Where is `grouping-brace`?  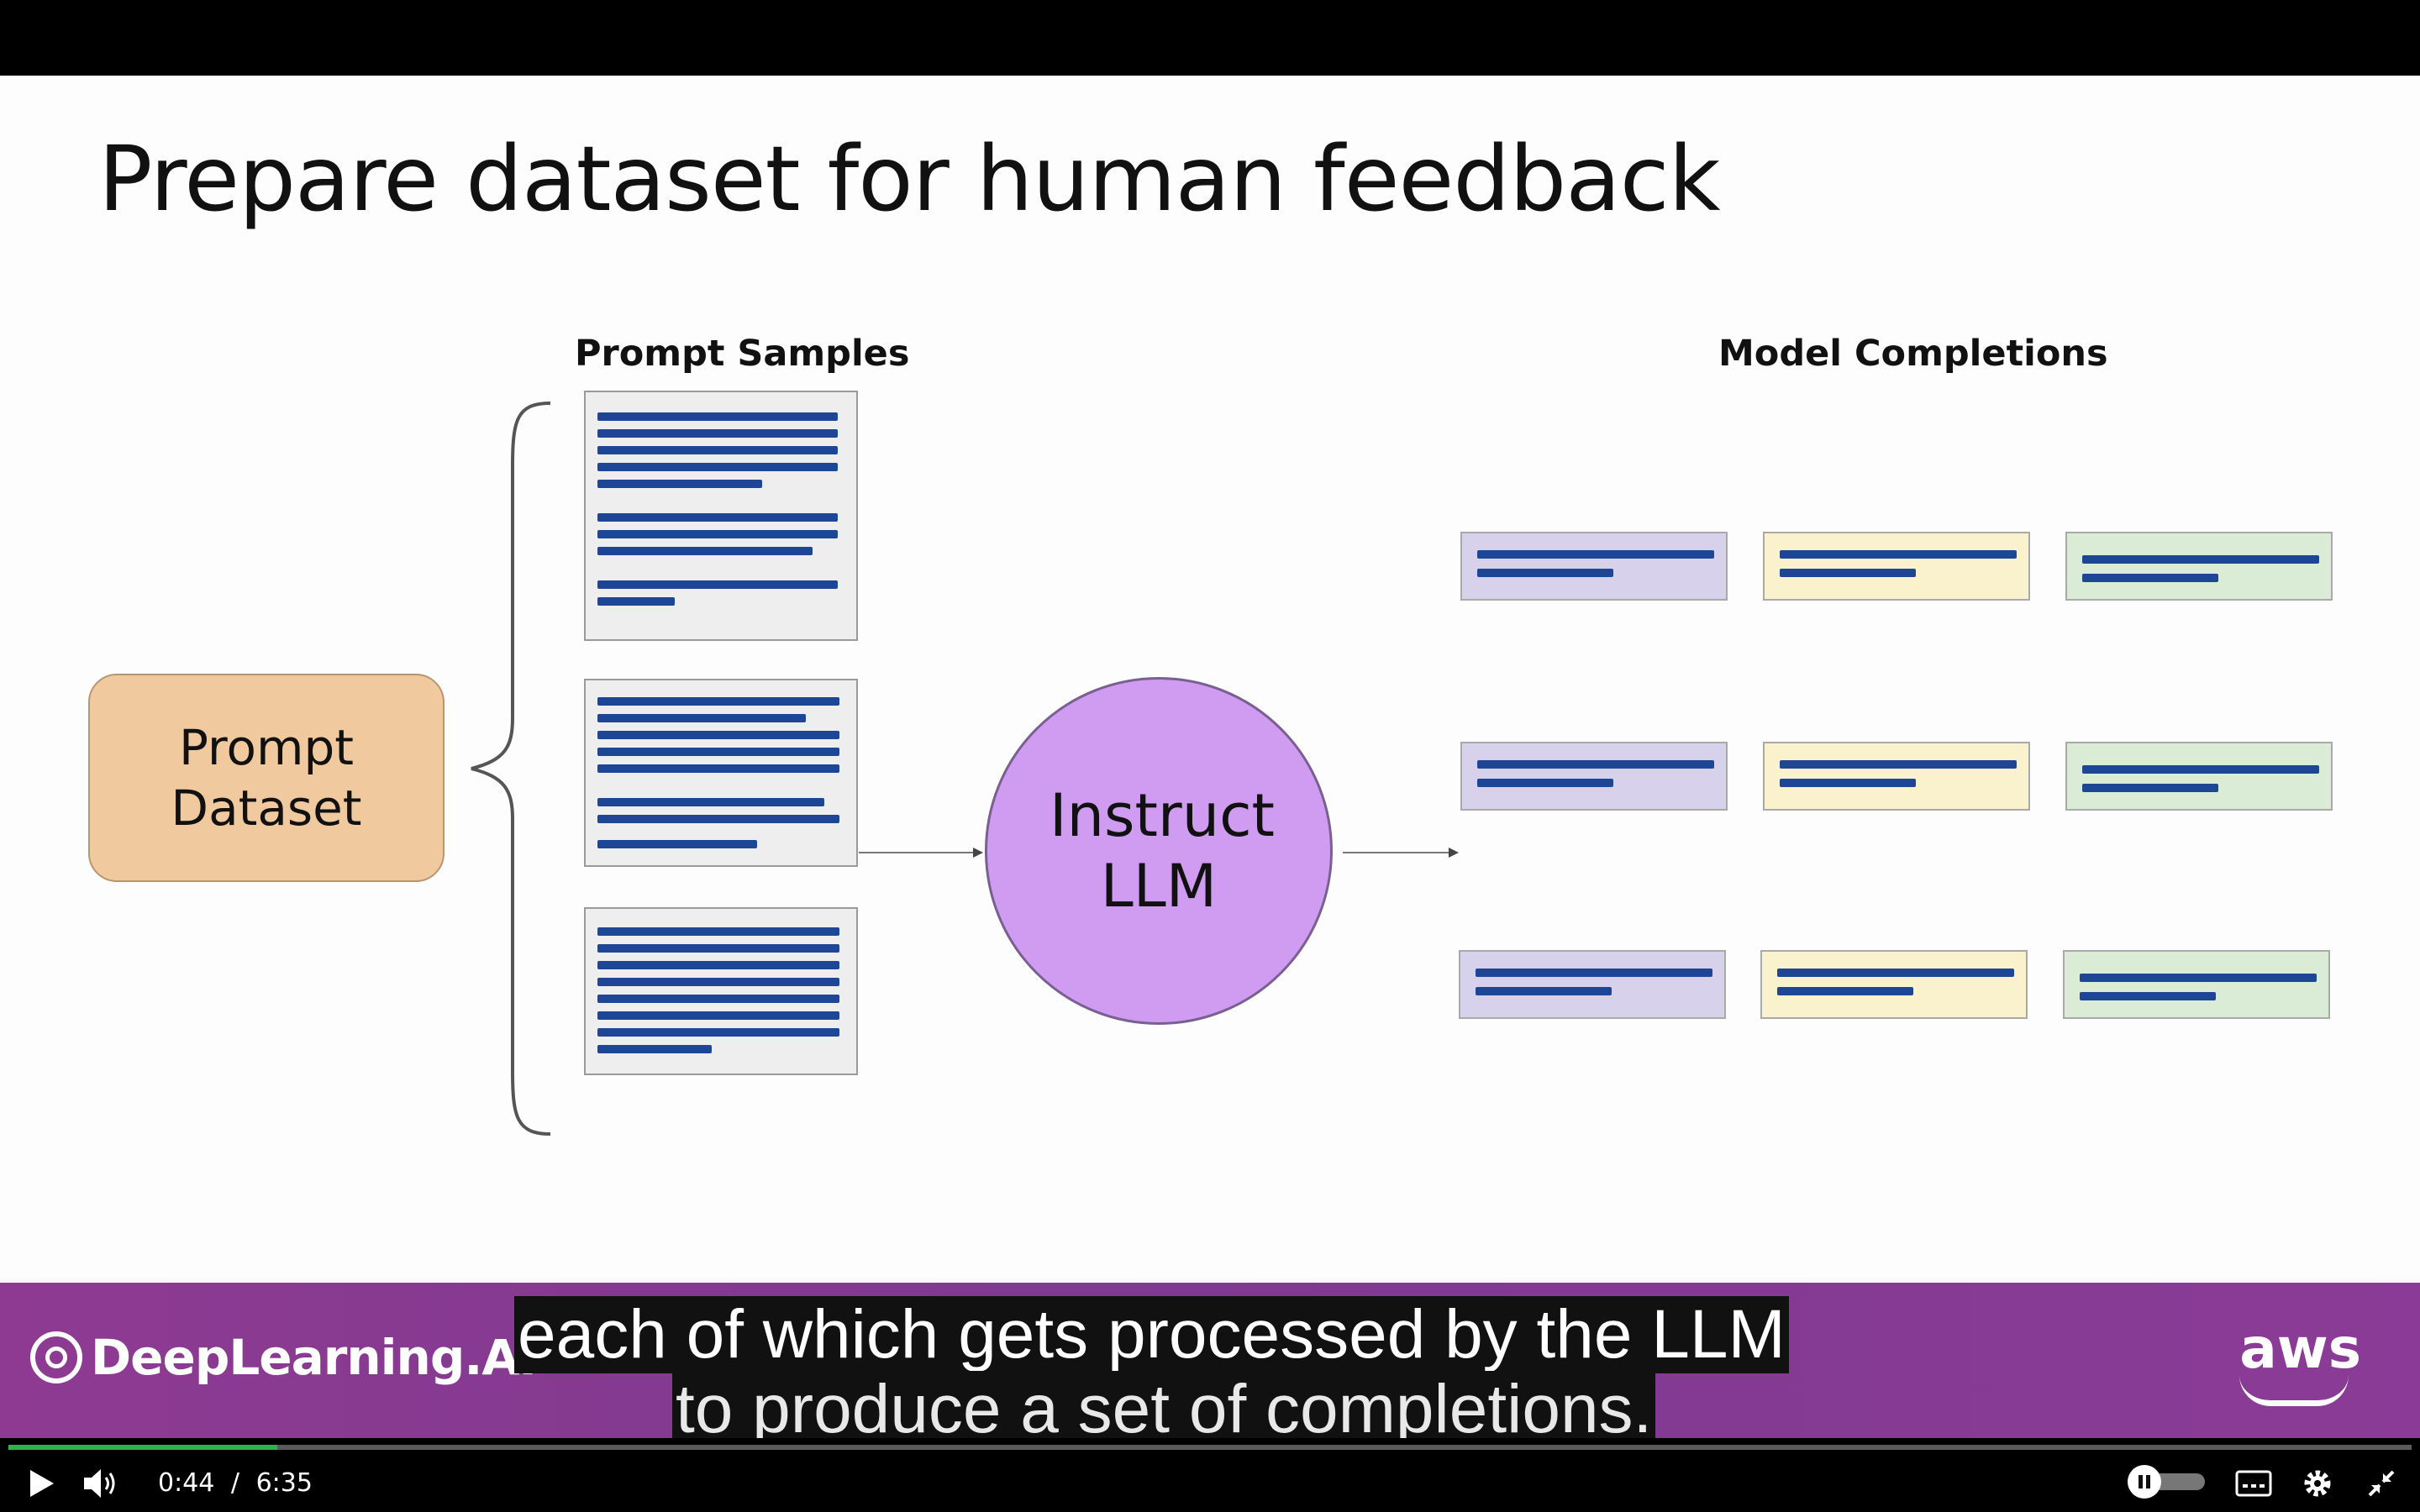 grouping-brace is located at coordinates (511, 769).